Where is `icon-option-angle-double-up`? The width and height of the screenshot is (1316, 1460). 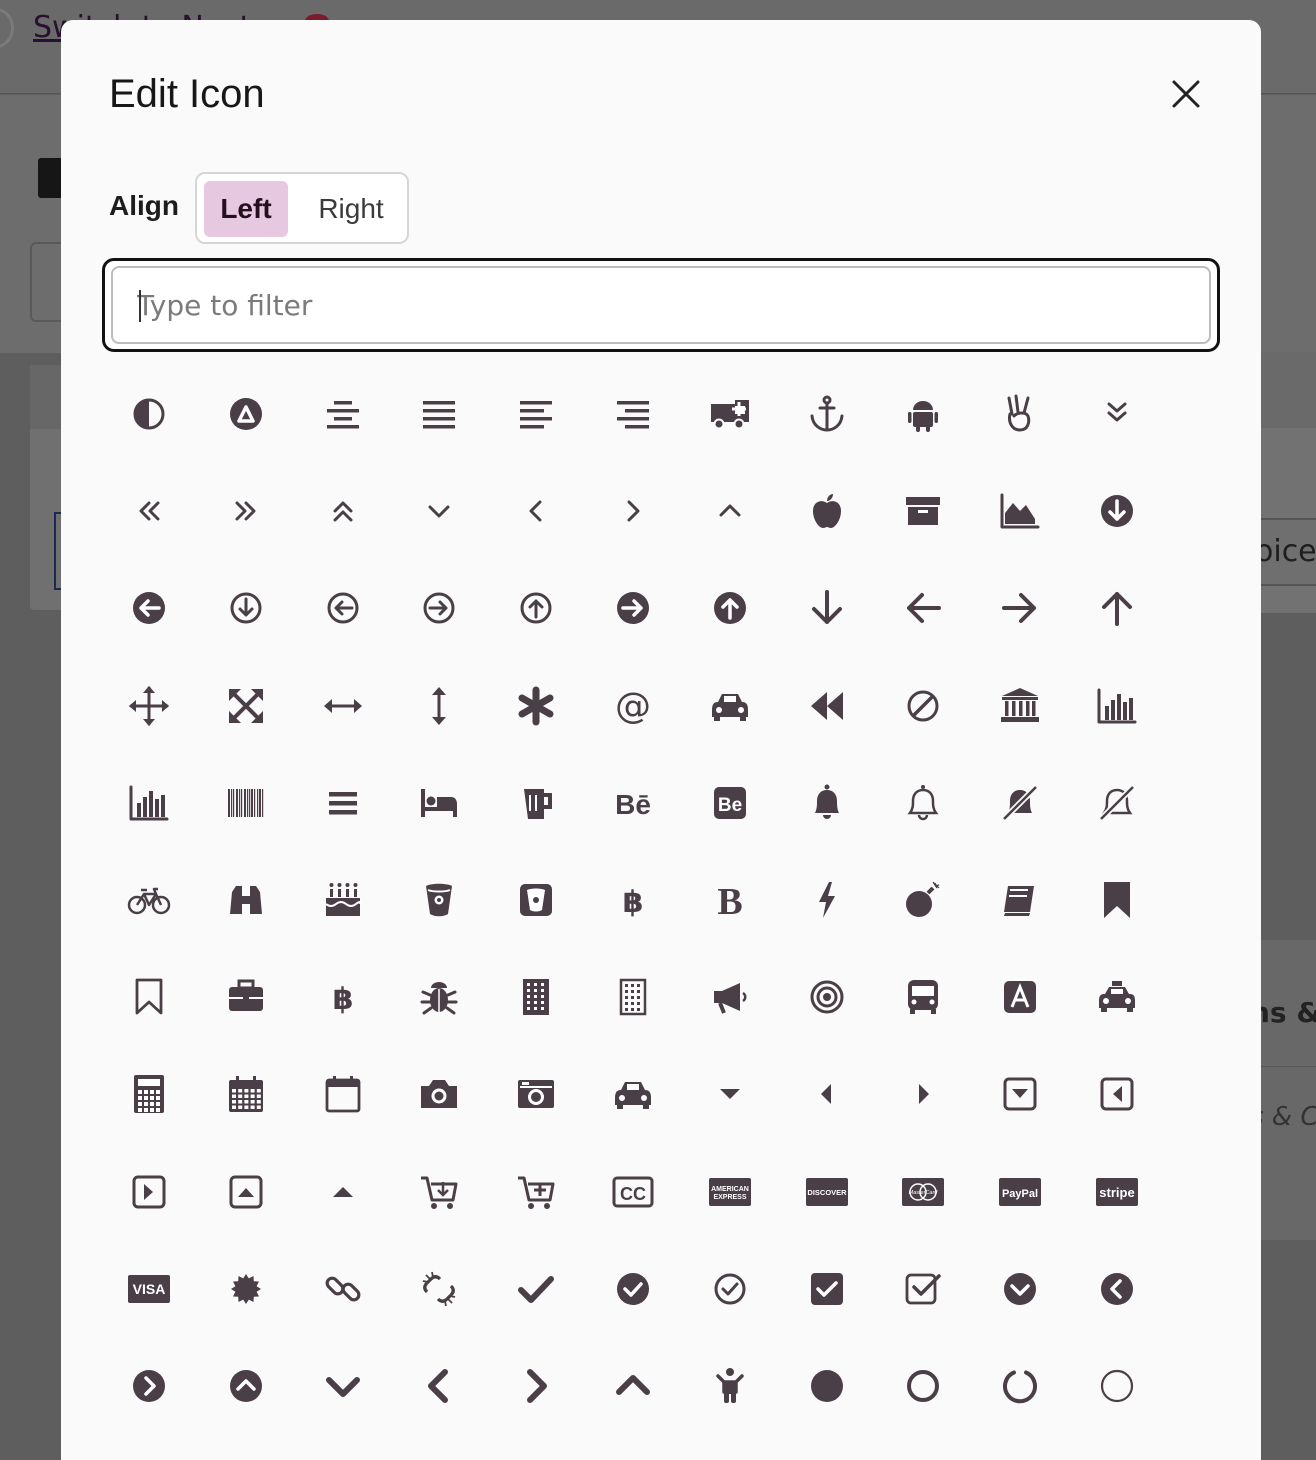
icon-option-angle-double-up is located at coordinates (343, 511).